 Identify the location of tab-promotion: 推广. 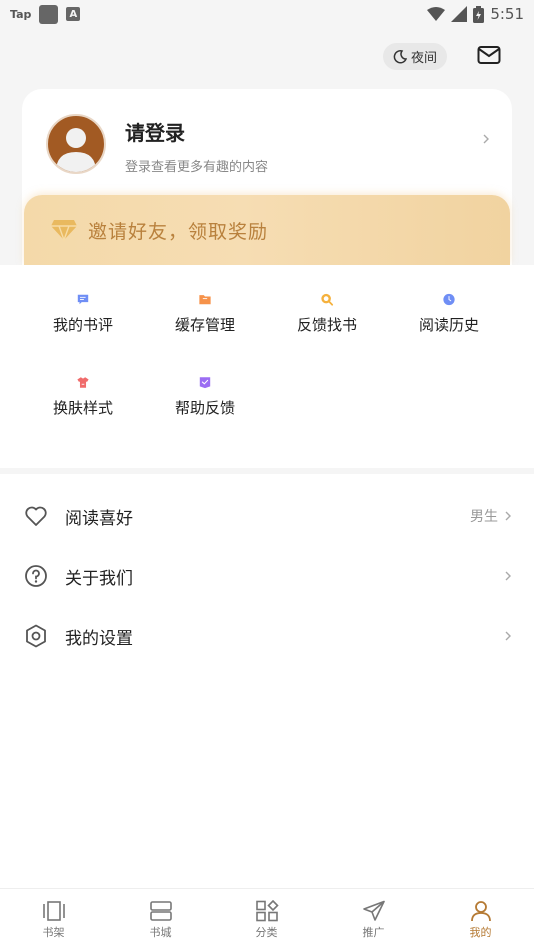
(373, 919).